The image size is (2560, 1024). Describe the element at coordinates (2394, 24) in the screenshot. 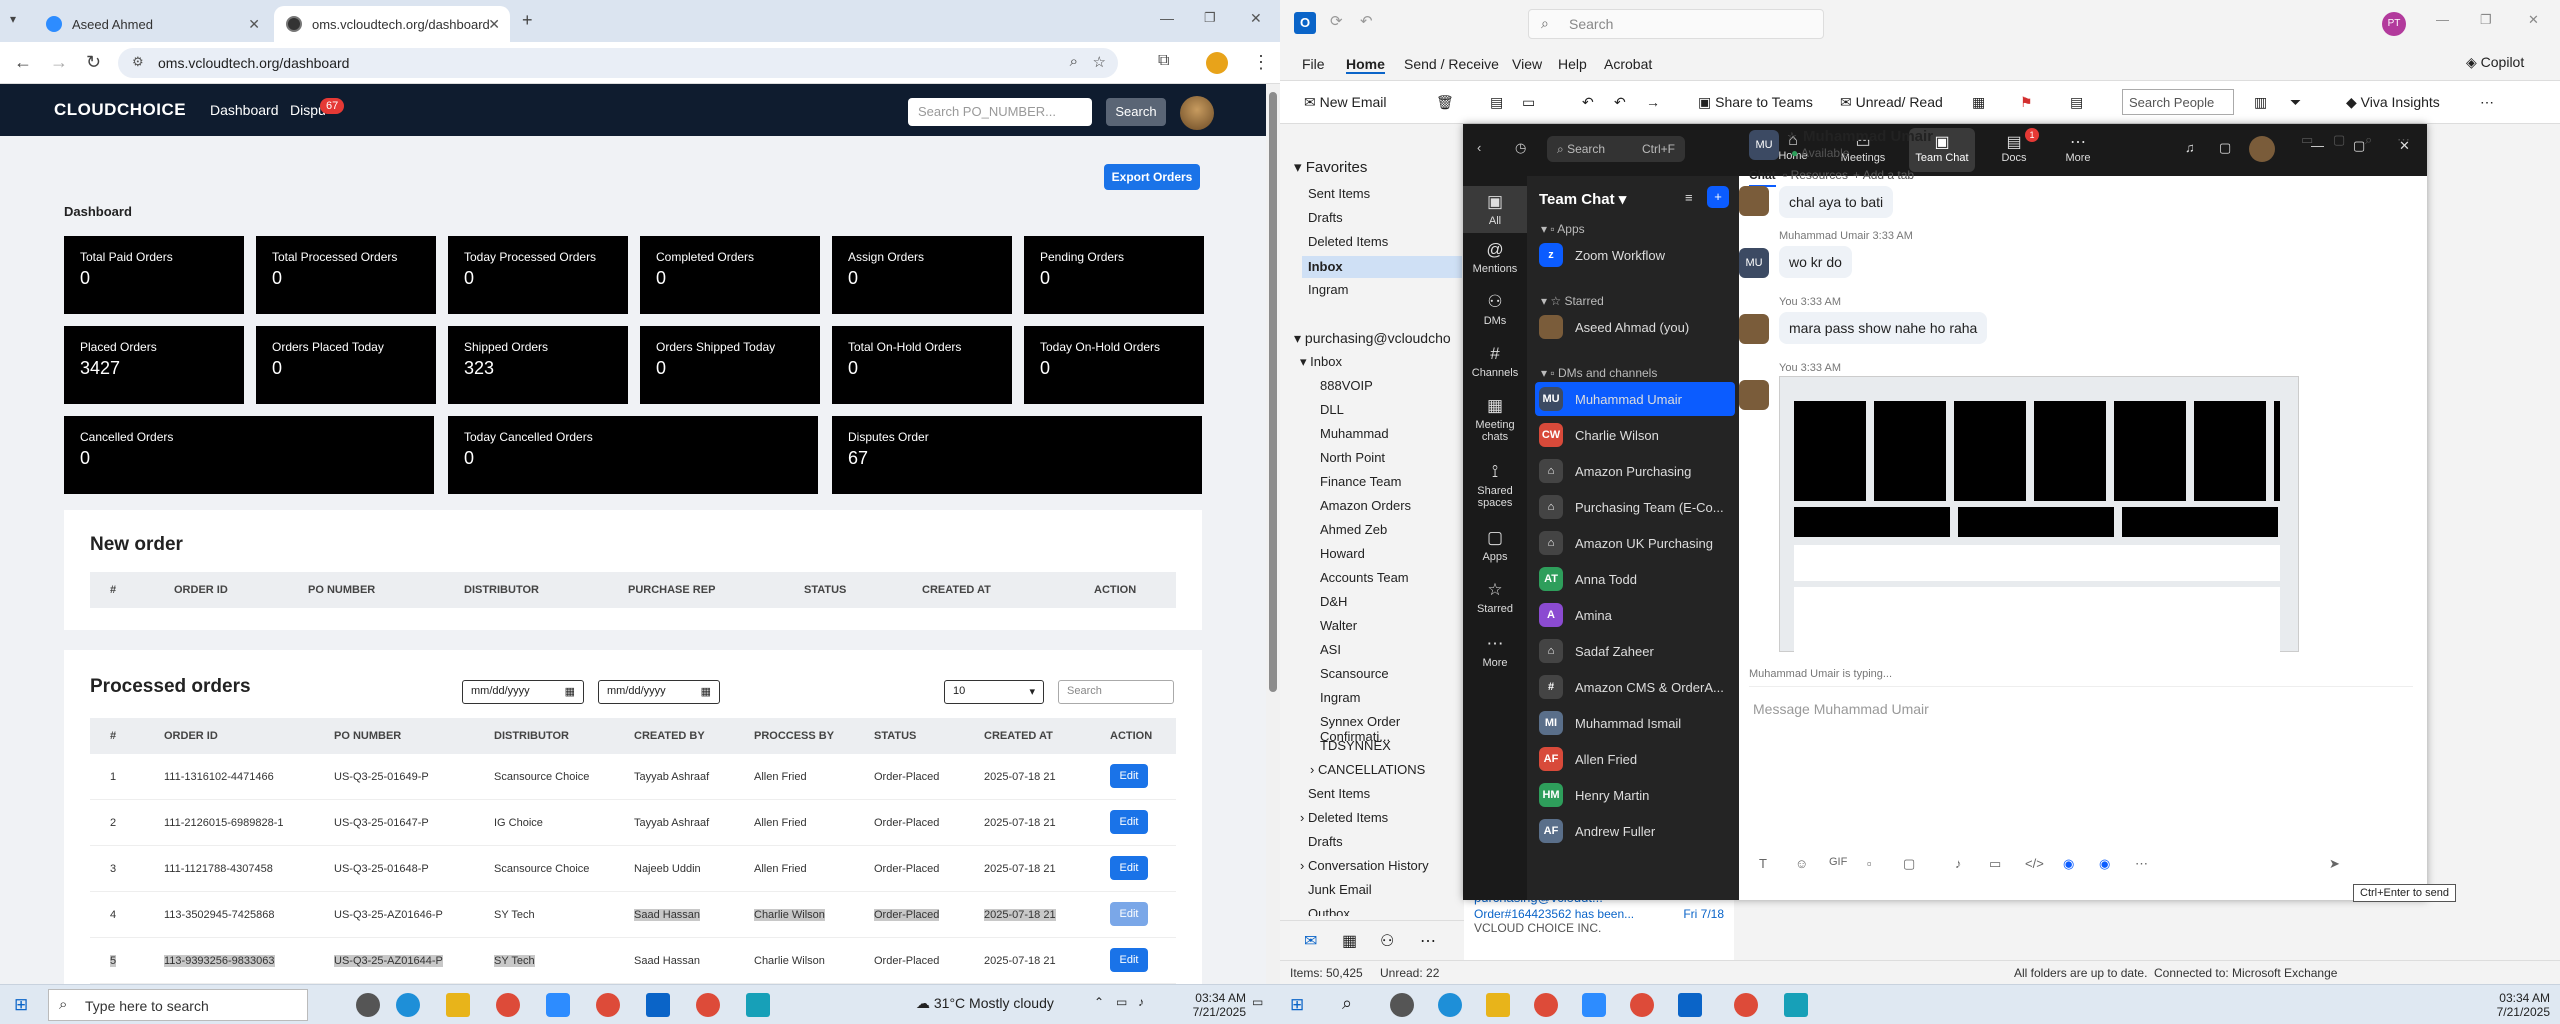

I see `user-avatar: PT` at that location.